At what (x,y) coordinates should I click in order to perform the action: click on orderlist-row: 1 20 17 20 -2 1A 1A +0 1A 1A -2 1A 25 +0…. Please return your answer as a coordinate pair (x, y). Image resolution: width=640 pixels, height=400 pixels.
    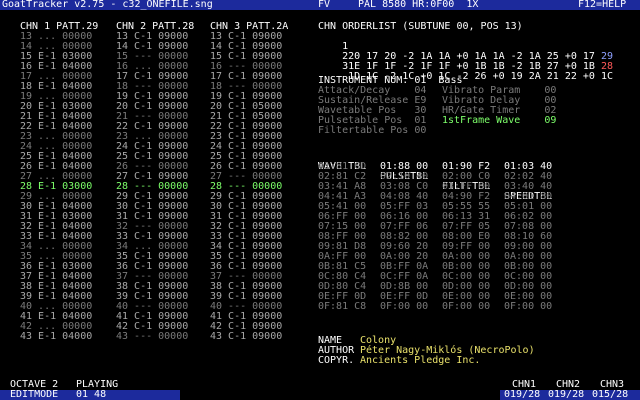
    Looking at the image, I should click on (465, 47).